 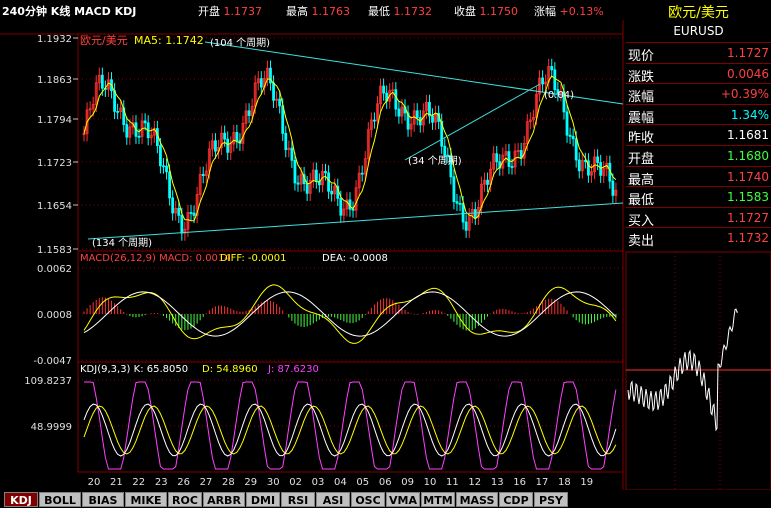 I want to click on tab-cdp: CDP, so click(x=516, y=499).